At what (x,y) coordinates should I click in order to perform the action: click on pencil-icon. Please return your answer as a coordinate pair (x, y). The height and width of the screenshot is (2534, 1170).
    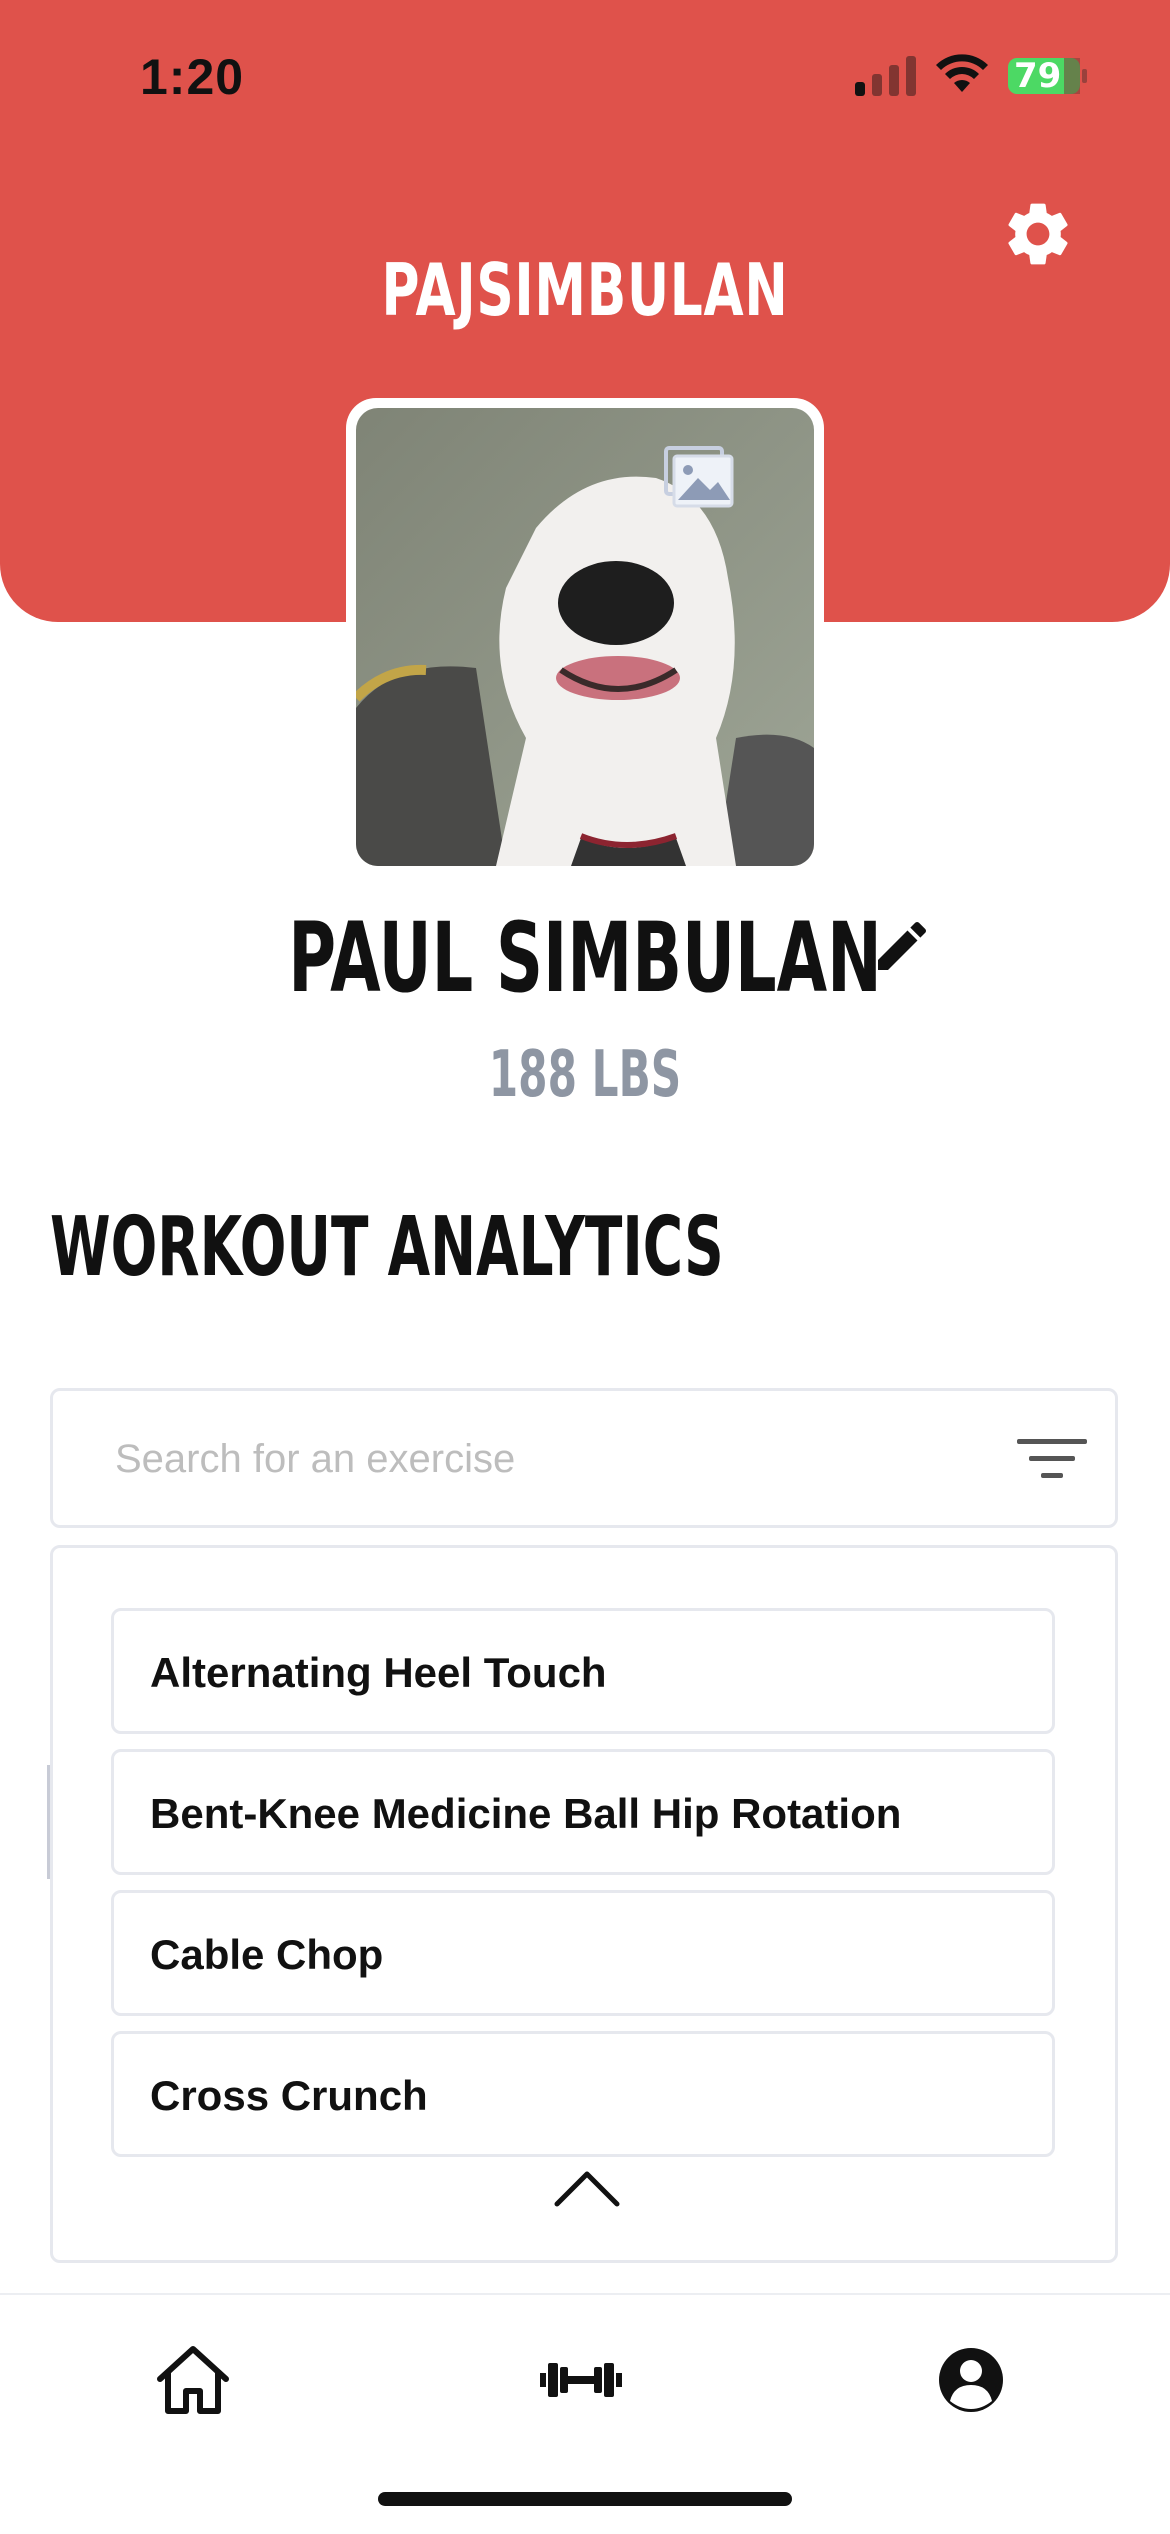
    Looking at the image, I should click on (902, 946).